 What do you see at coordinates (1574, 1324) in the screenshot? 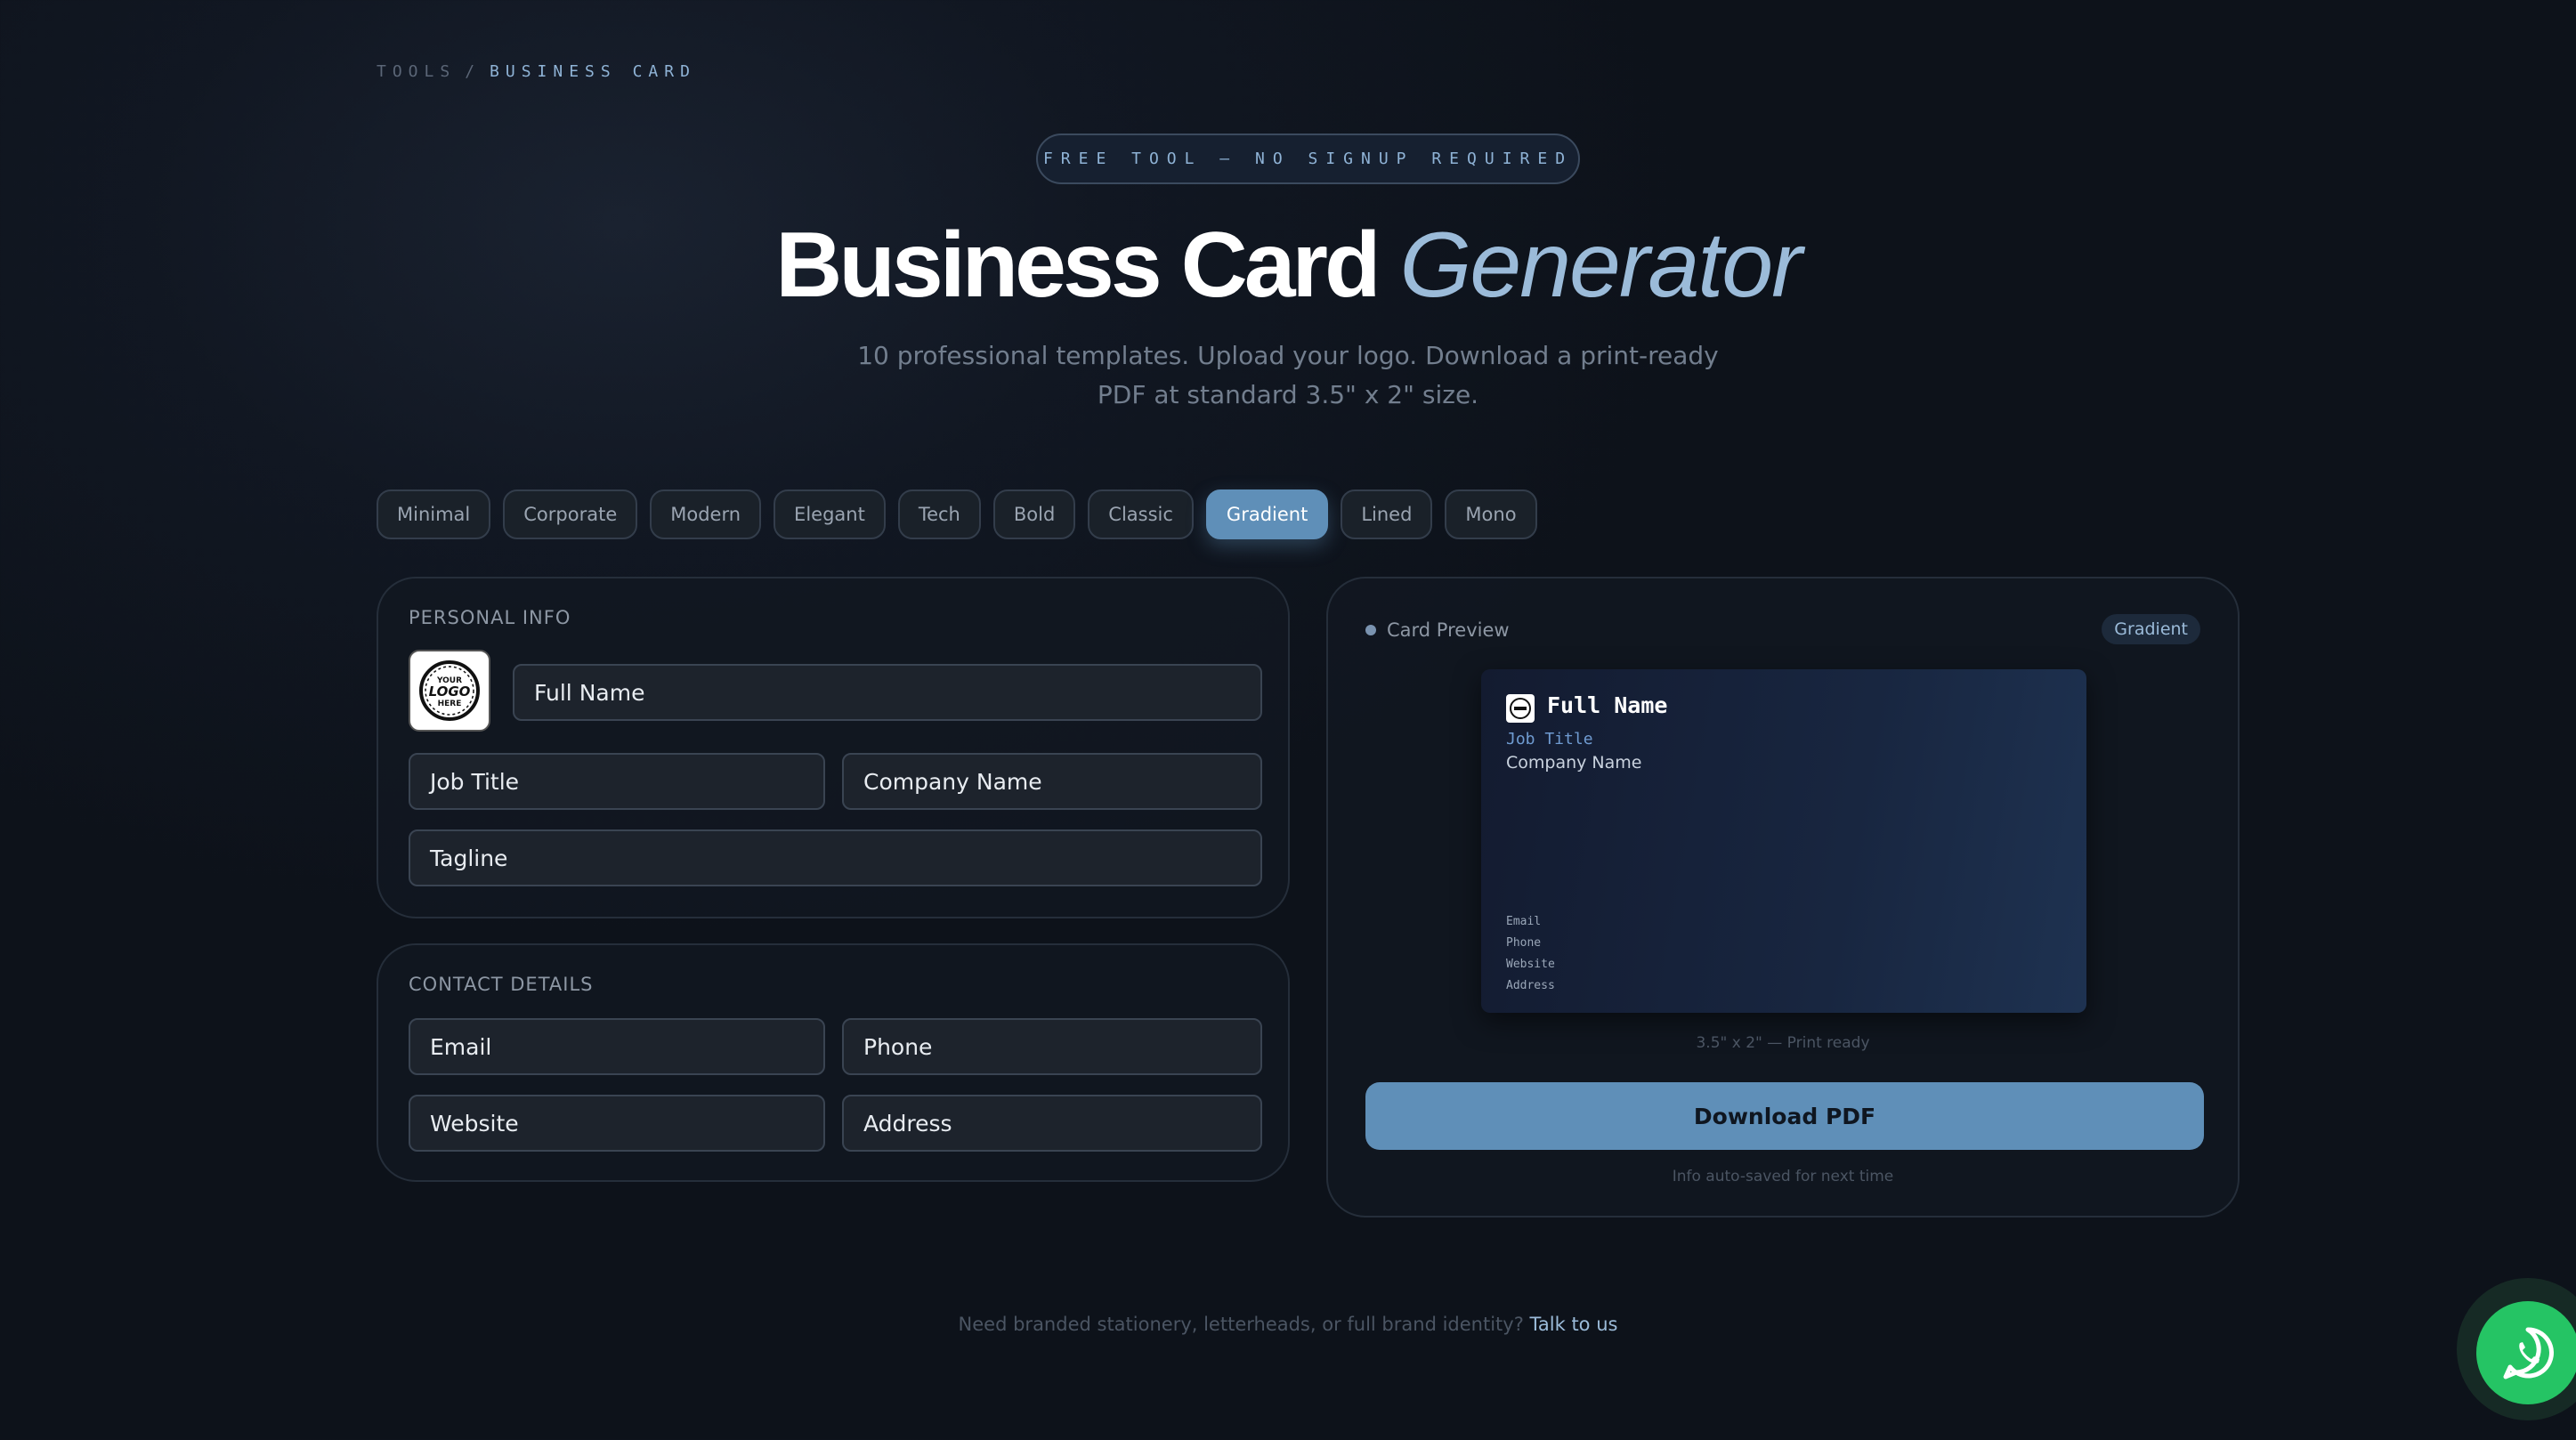
I see `talk-to-us-link: Talk to us` at bounding box center [1574, 1324].